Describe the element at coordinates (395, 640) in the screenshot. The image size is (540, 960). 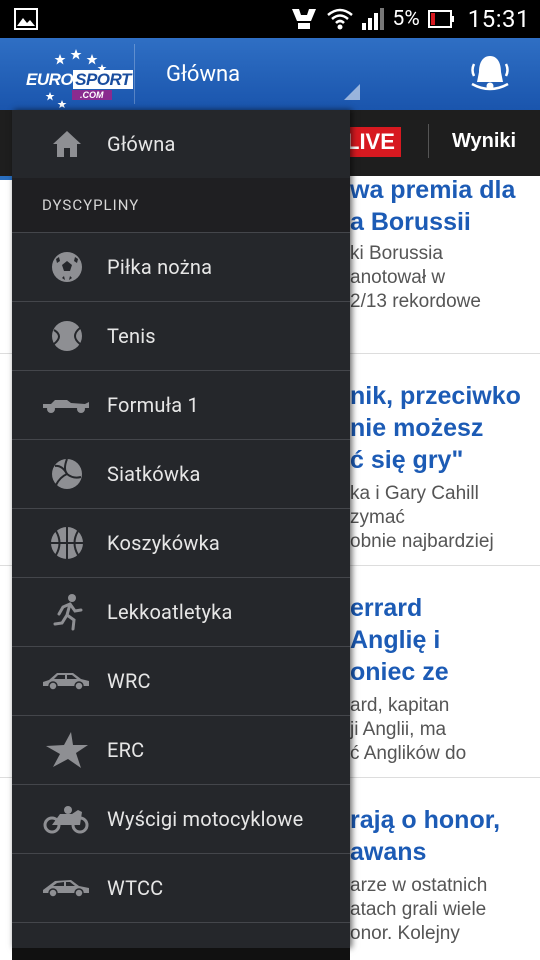
I see `article-title-line: Anglię i` at that location.